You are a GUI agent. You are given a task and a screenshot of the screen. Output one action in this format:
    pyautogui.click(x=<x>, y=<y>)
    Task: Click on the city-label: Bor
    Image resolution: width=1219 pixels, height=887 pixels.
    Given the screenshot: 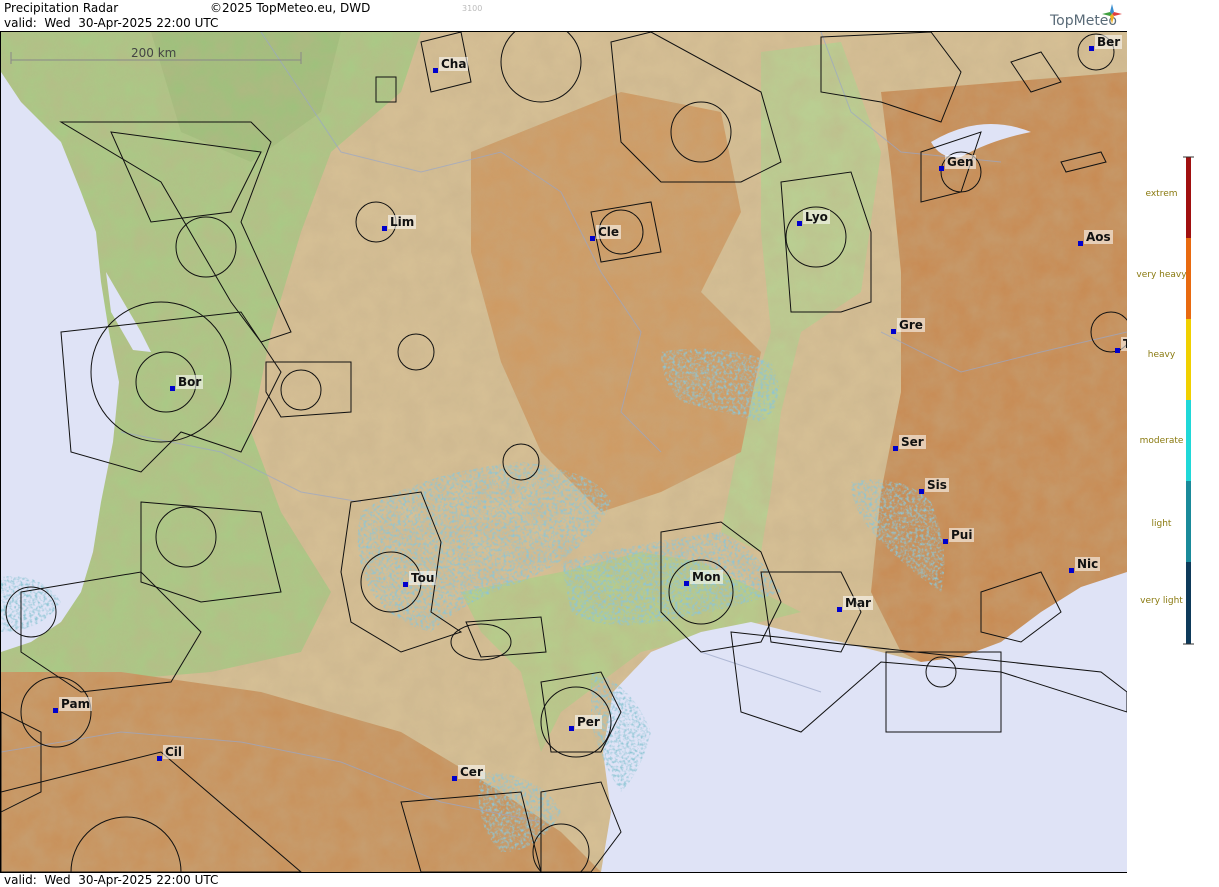 What is the action you would take?
    pyautogui.click(x=190, y=382)
    